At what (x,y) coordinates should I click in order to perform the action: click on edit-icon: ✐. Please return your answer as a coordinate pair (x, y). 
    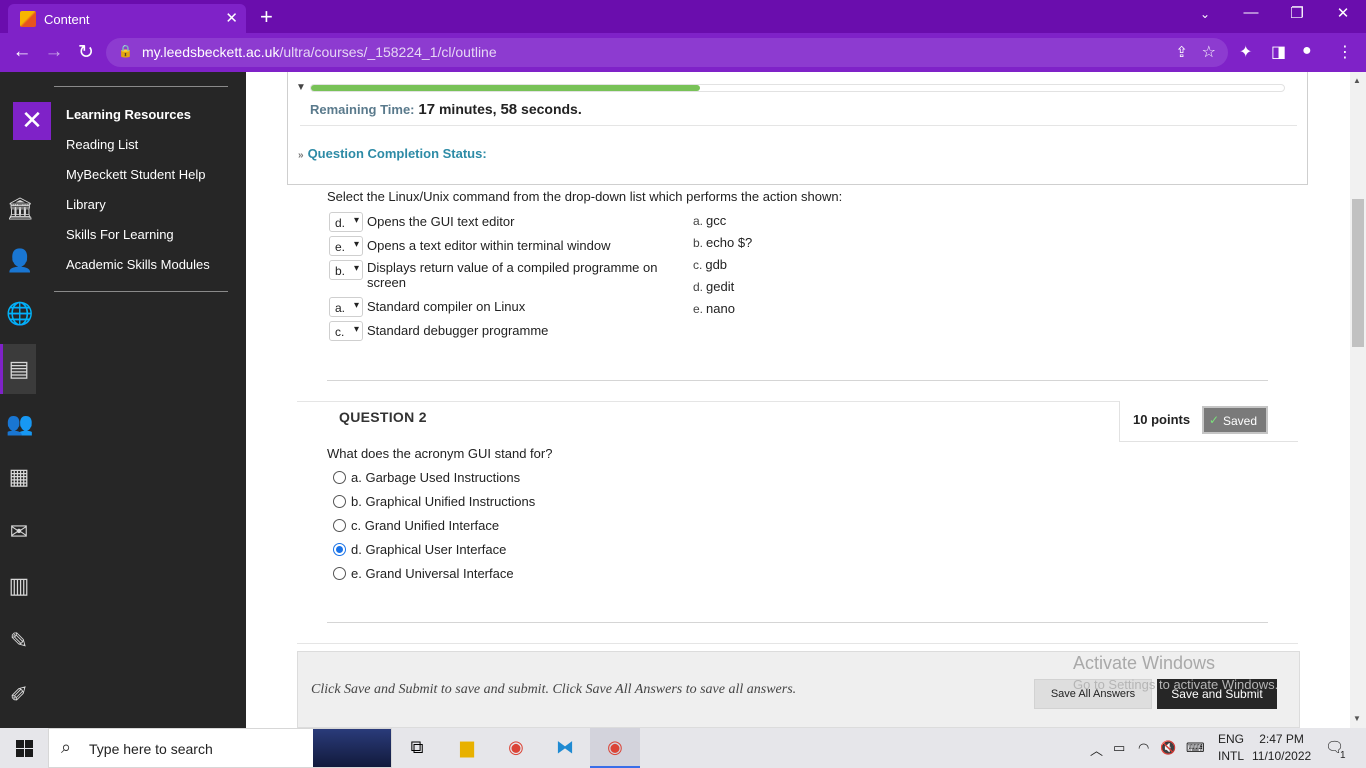
    Looking at the image, I should click on (19, 695).